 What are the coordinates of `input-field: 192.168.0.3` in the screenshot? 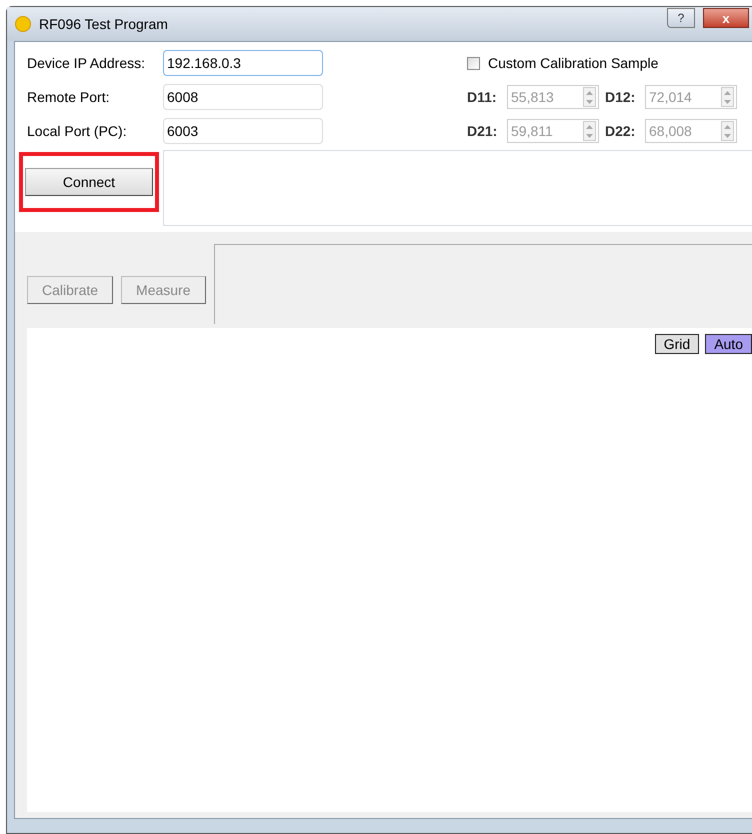 It's located at (243, 63).